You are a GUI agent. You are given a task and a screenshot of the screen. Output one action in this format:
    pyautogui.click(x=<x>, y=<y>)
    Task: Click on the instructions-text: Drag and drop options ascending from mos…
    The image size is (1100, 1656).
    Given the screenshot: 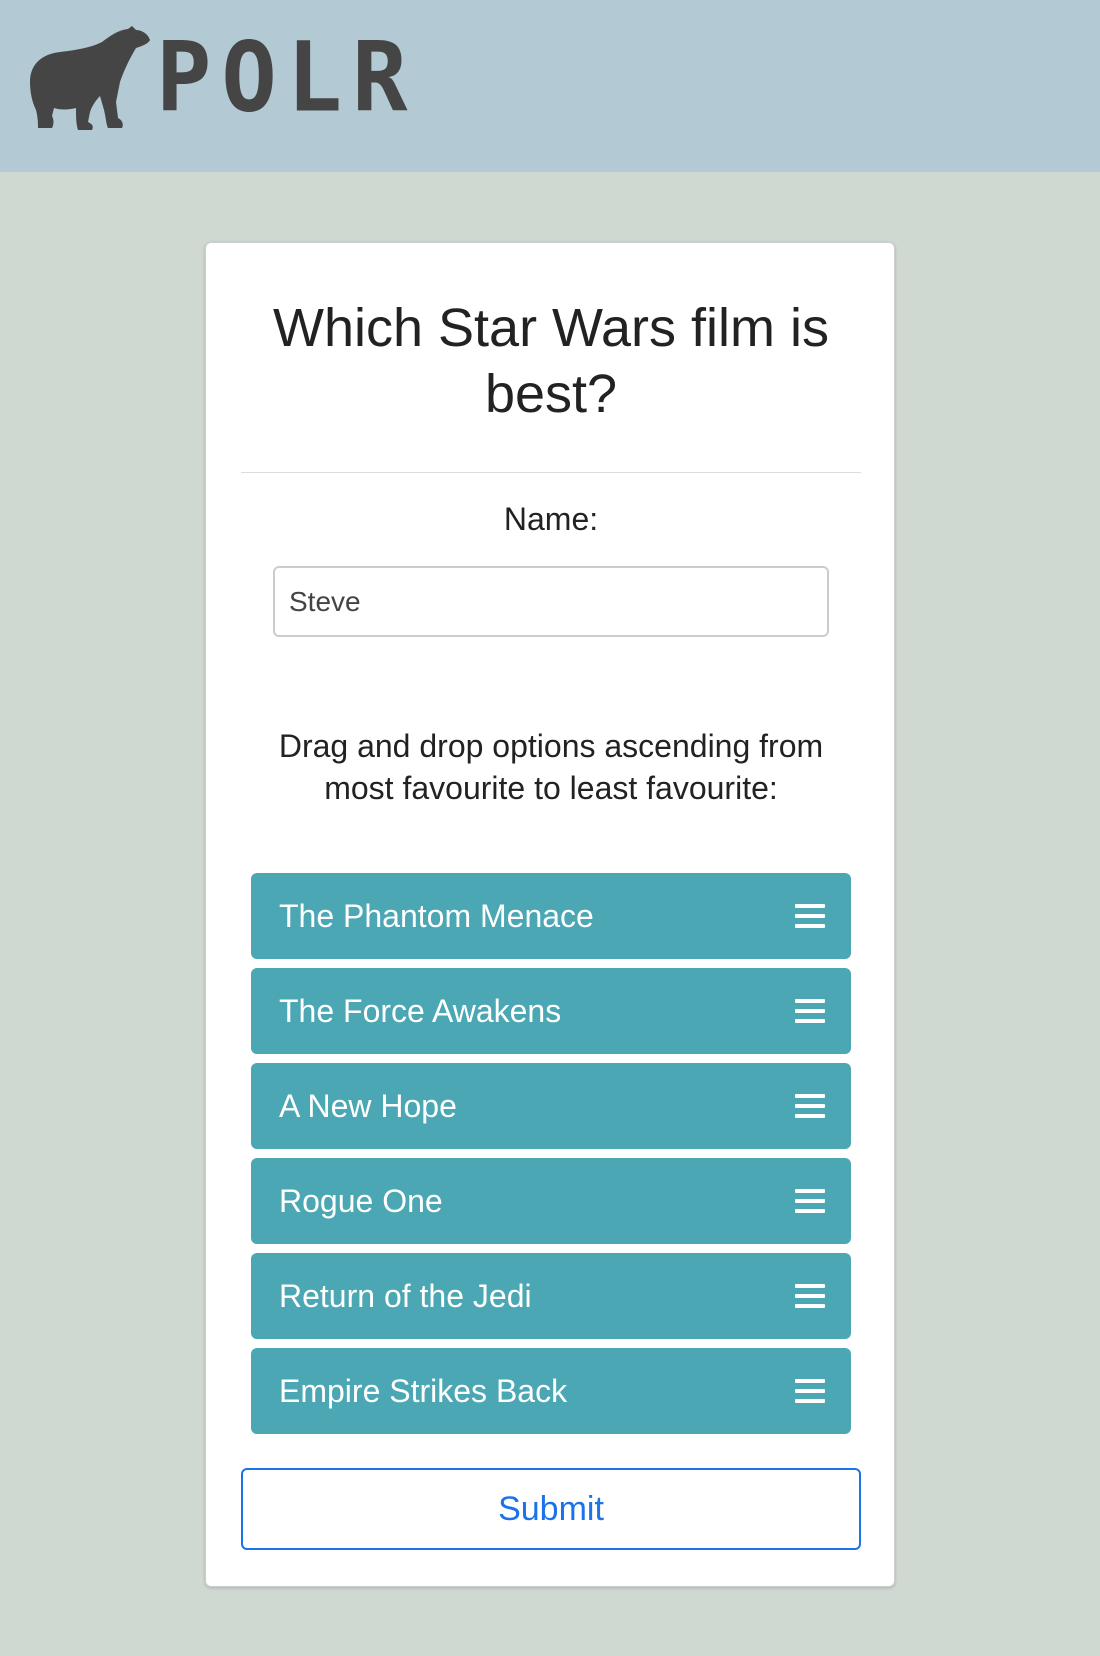 What is the action you would take?
    pyautogui.click(x=551, y=767)
    